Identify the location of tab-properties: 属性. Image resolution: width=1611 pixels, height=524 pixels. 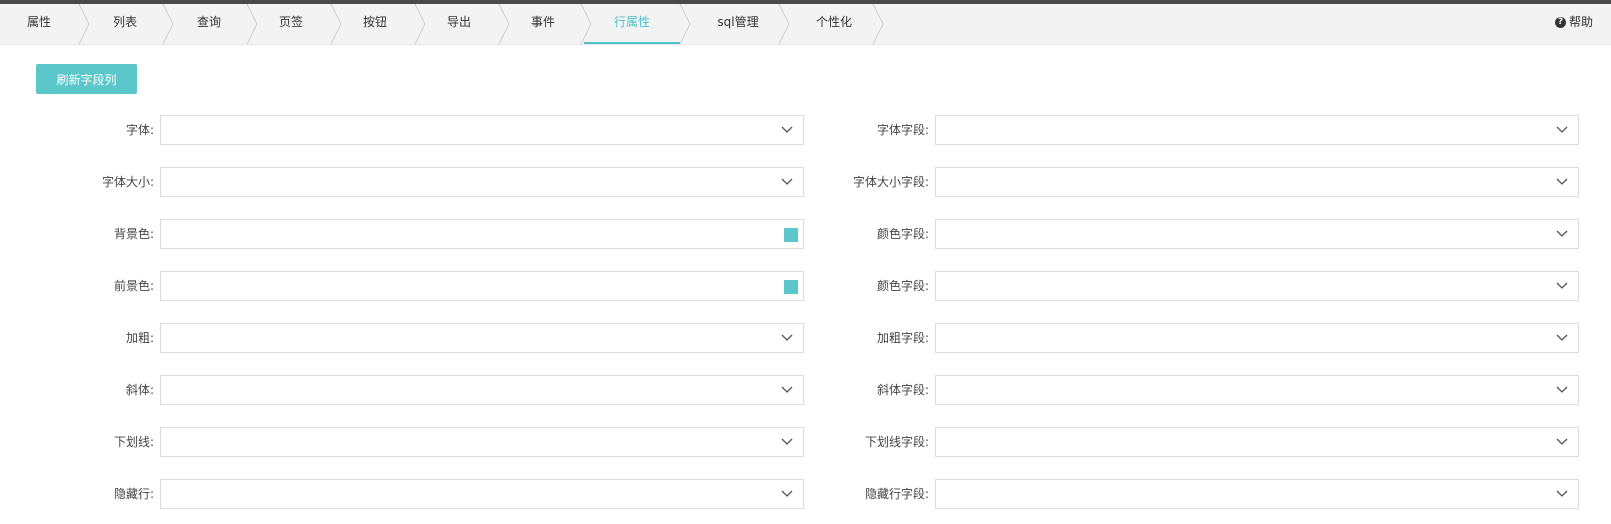
(39, 24).